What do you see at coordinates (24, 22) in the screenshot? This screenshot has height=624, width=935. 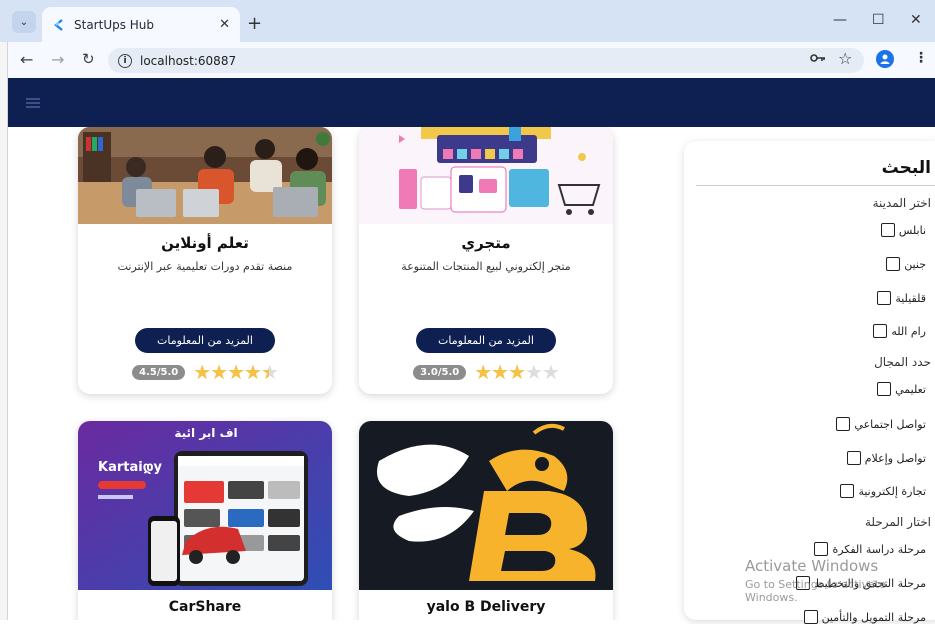 I see `tab-search-dropdown-button: ⌄` at bounding box center [24, 22].